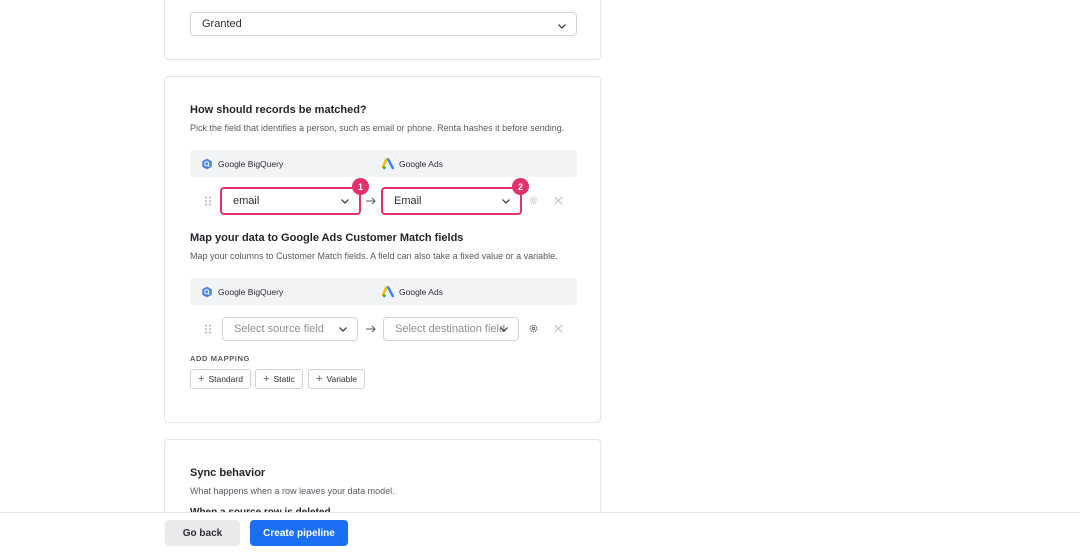 Image resolution: width=1080 pixels, height=552 pixels. What do you see at coordinates (360, 186) in the screenshot?
I see `step-badge-1: 1` at bounding box center [360, 186].